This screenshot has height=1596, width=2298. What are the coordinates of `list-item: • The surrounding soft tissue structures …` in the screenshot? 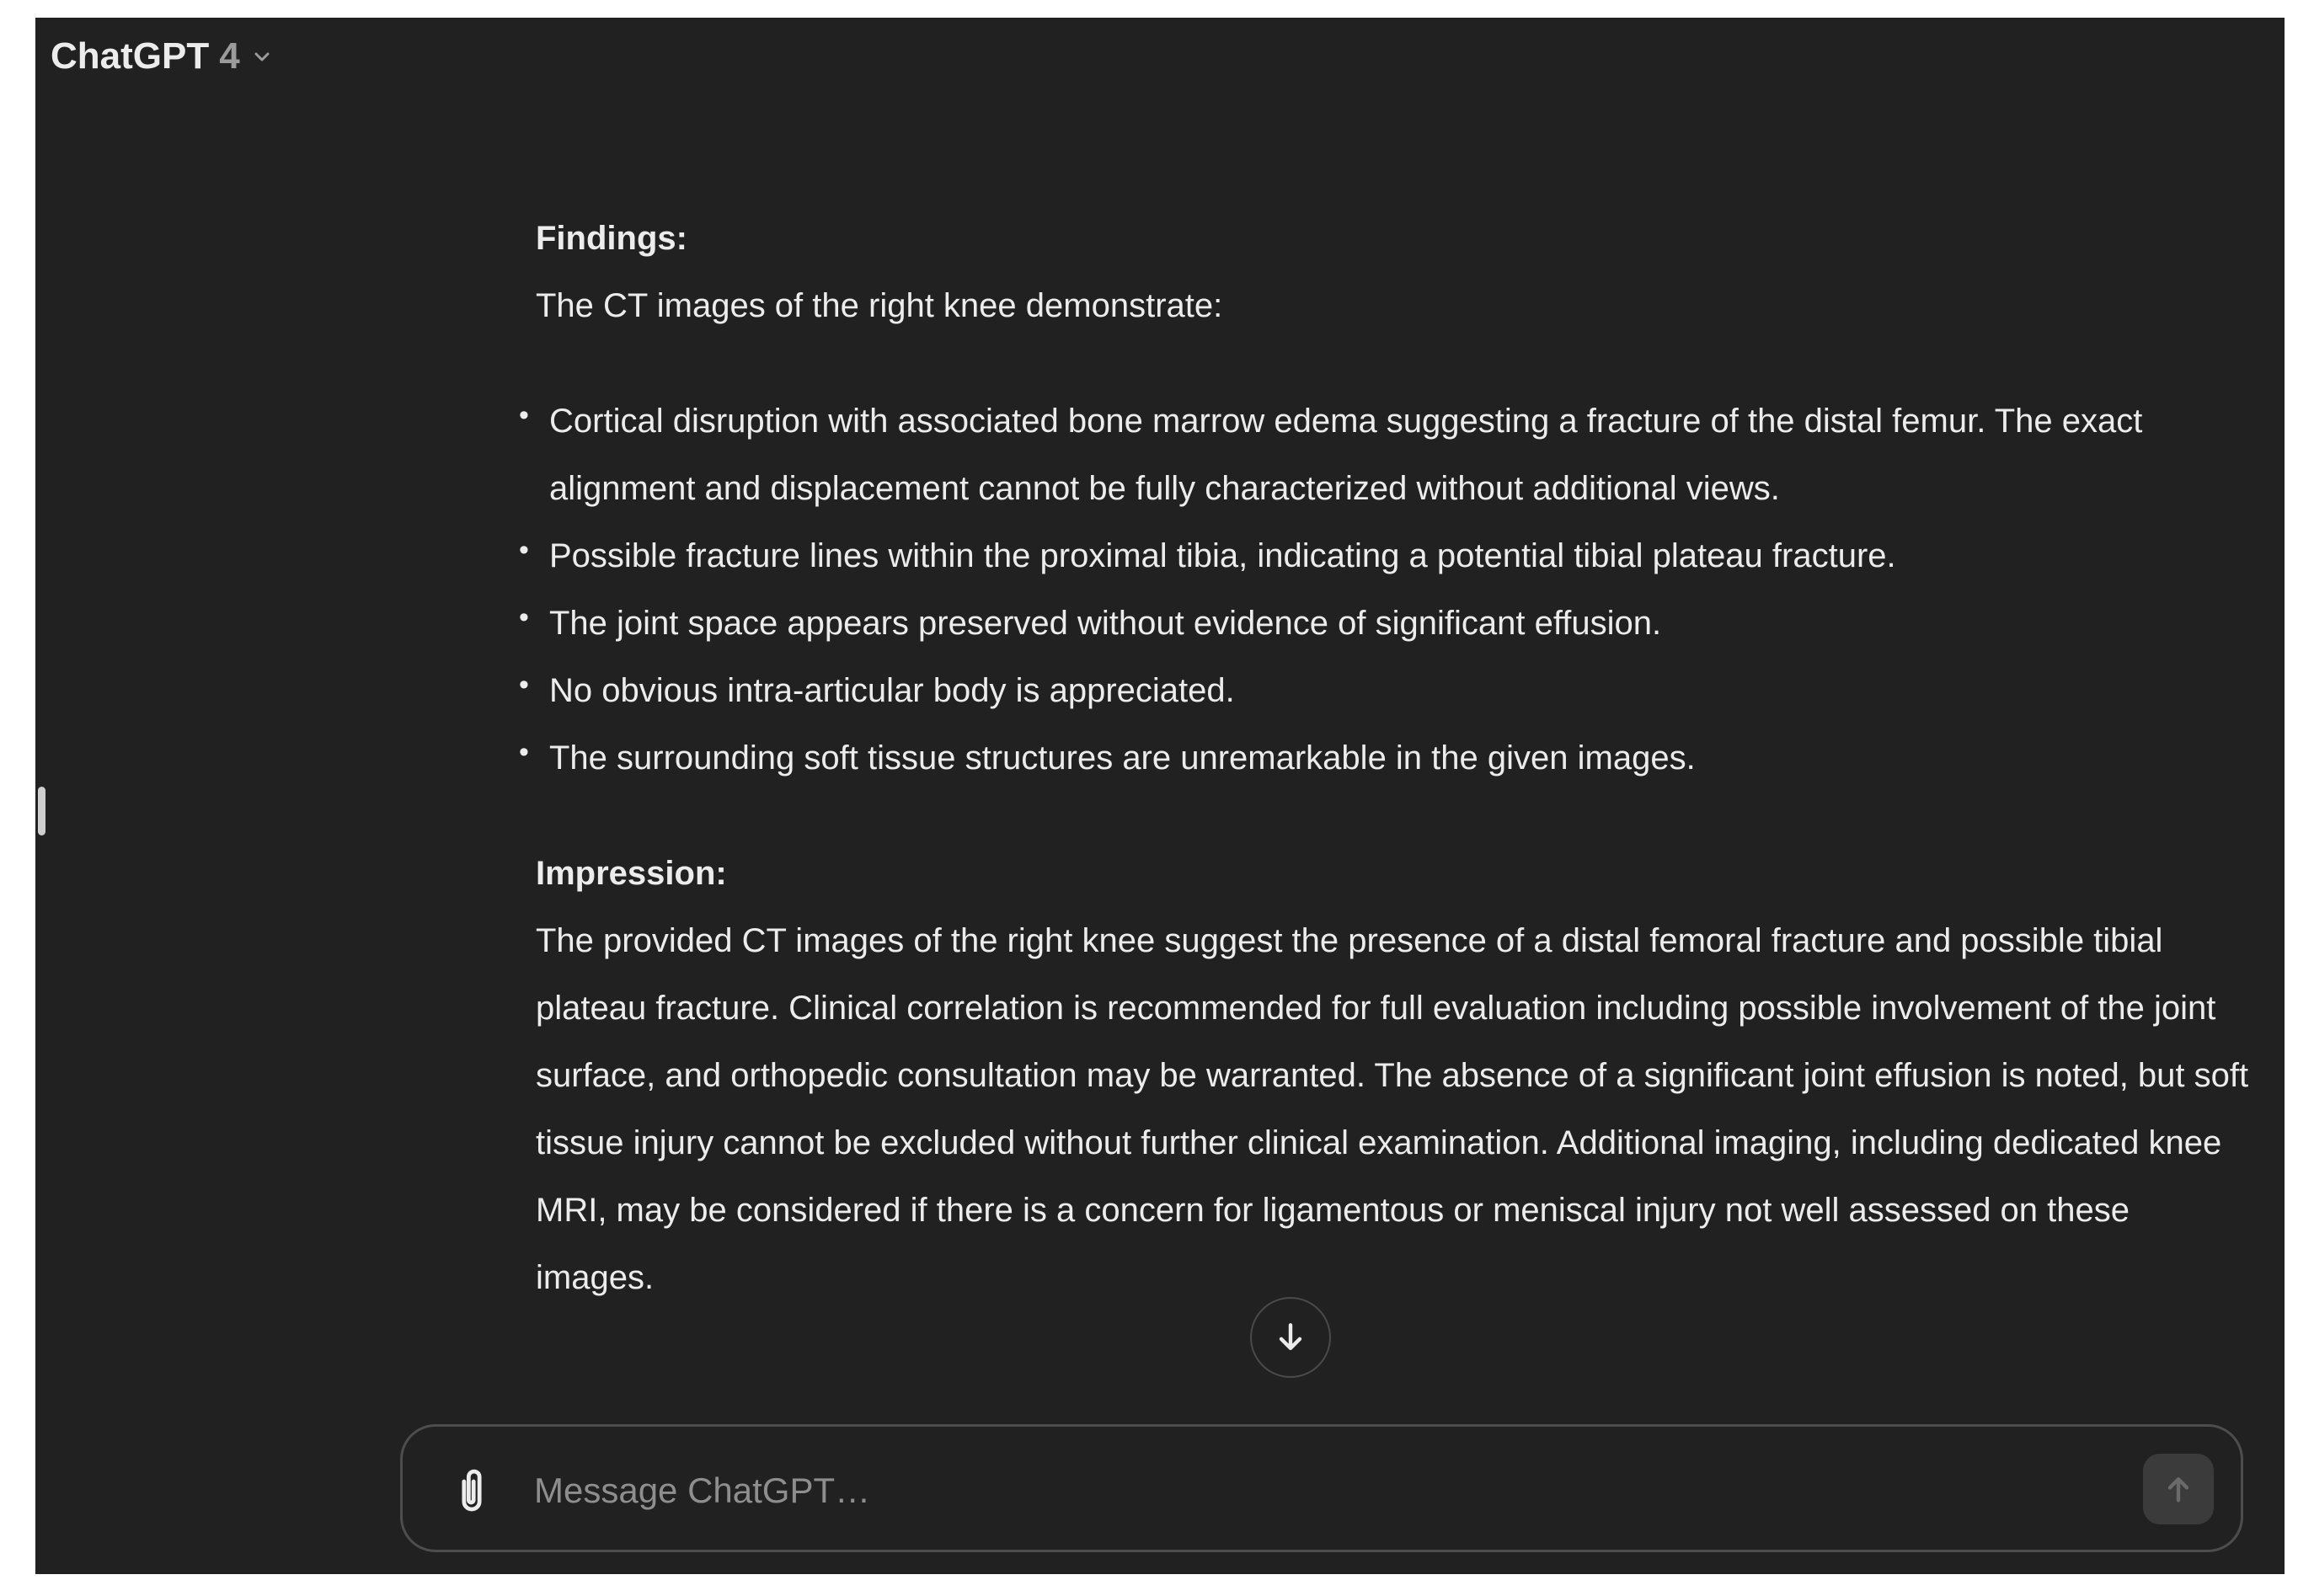 It's located at (1107, 756).